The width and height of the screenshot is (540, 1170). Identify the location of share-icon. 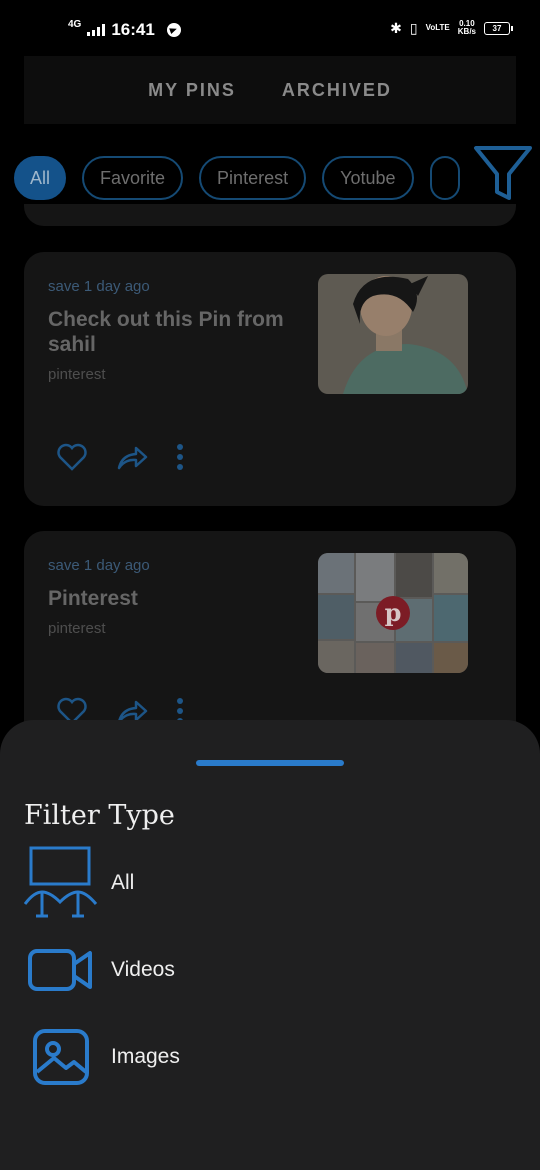
(132, 457).